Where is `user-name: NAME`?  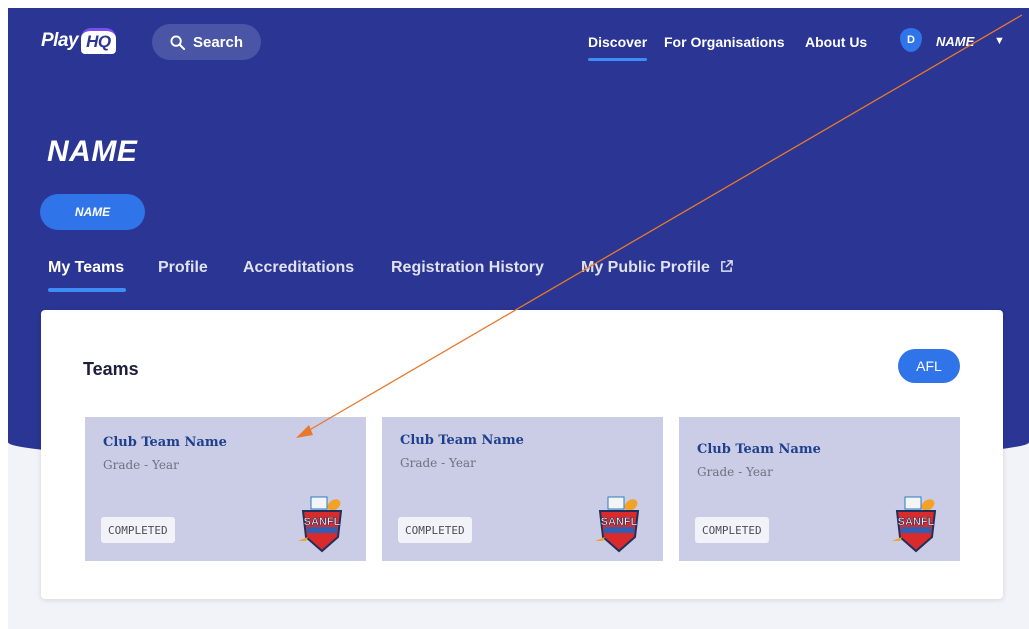
user-name: NAME is located at coordinates (955, 41).